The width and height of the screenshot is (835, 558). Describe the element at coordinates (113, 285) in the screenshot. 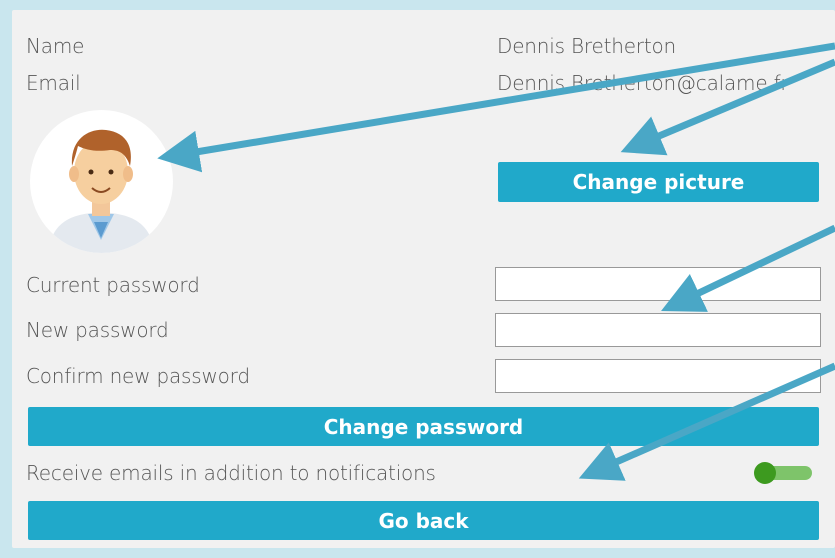

I see `current-password-label: Current password` at that location.